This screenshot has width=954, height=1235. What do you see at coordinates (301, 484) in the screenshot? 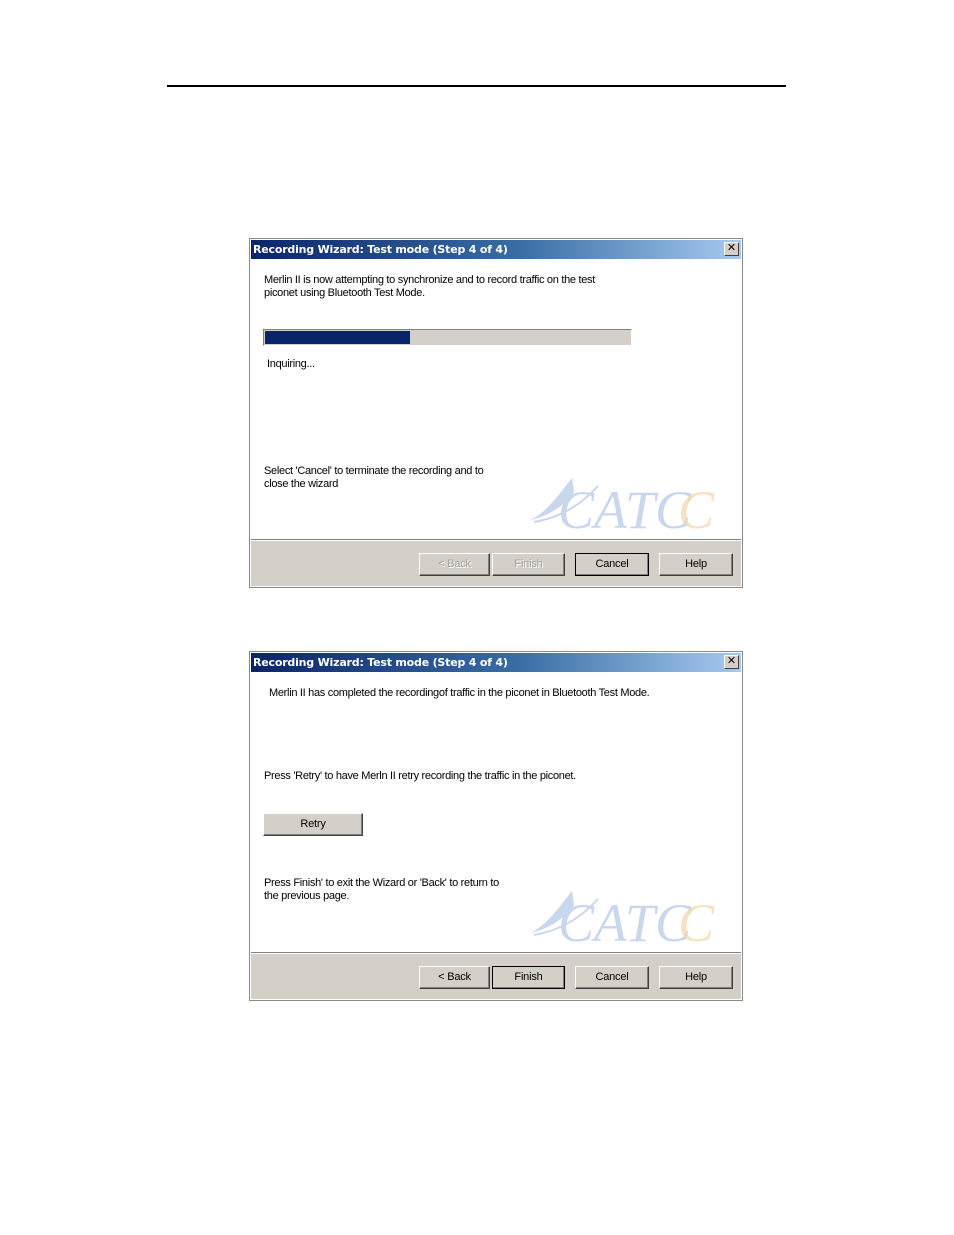
I see `cancel-hint-line-2: close the wizard` at bounding box center [301, 484].